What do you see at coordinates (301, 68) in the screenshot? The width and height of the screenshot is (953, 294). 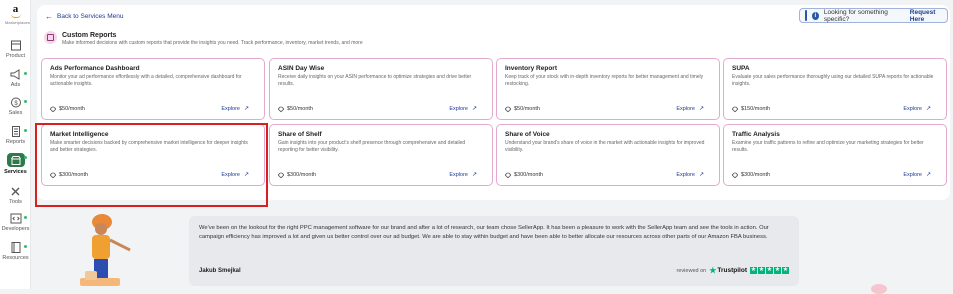 I see `card-title: ASIN Day Wise` at bounding box center [301, 68].